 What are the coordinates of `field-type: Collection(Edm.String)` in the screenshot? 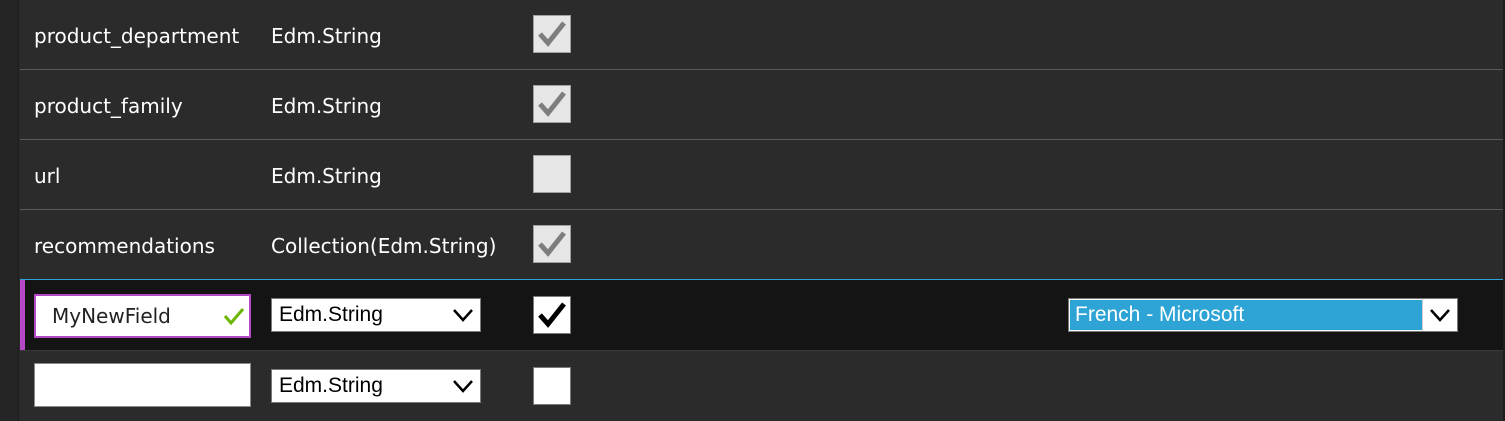 It's located at (384, 246).